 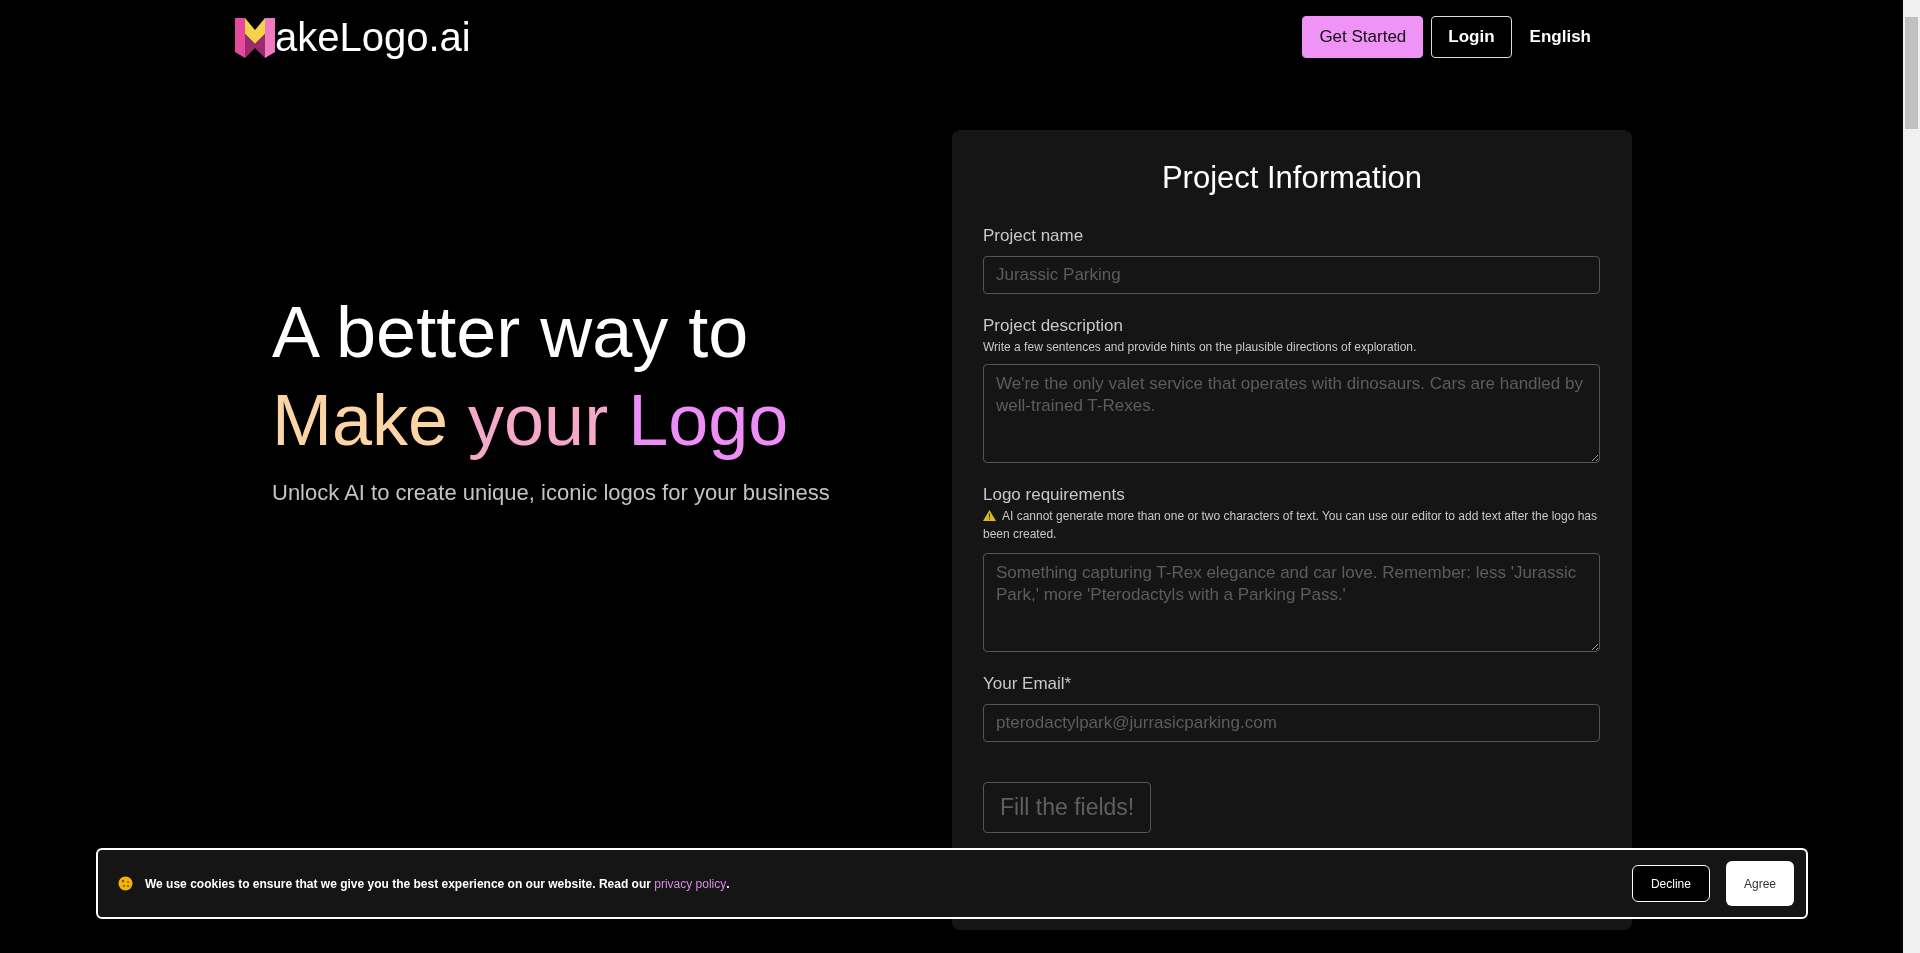 What do you see at coordinates (1363, 37) in the screenshot?
I see `nav-button: Get Started` at bounding box center [1363, 37].